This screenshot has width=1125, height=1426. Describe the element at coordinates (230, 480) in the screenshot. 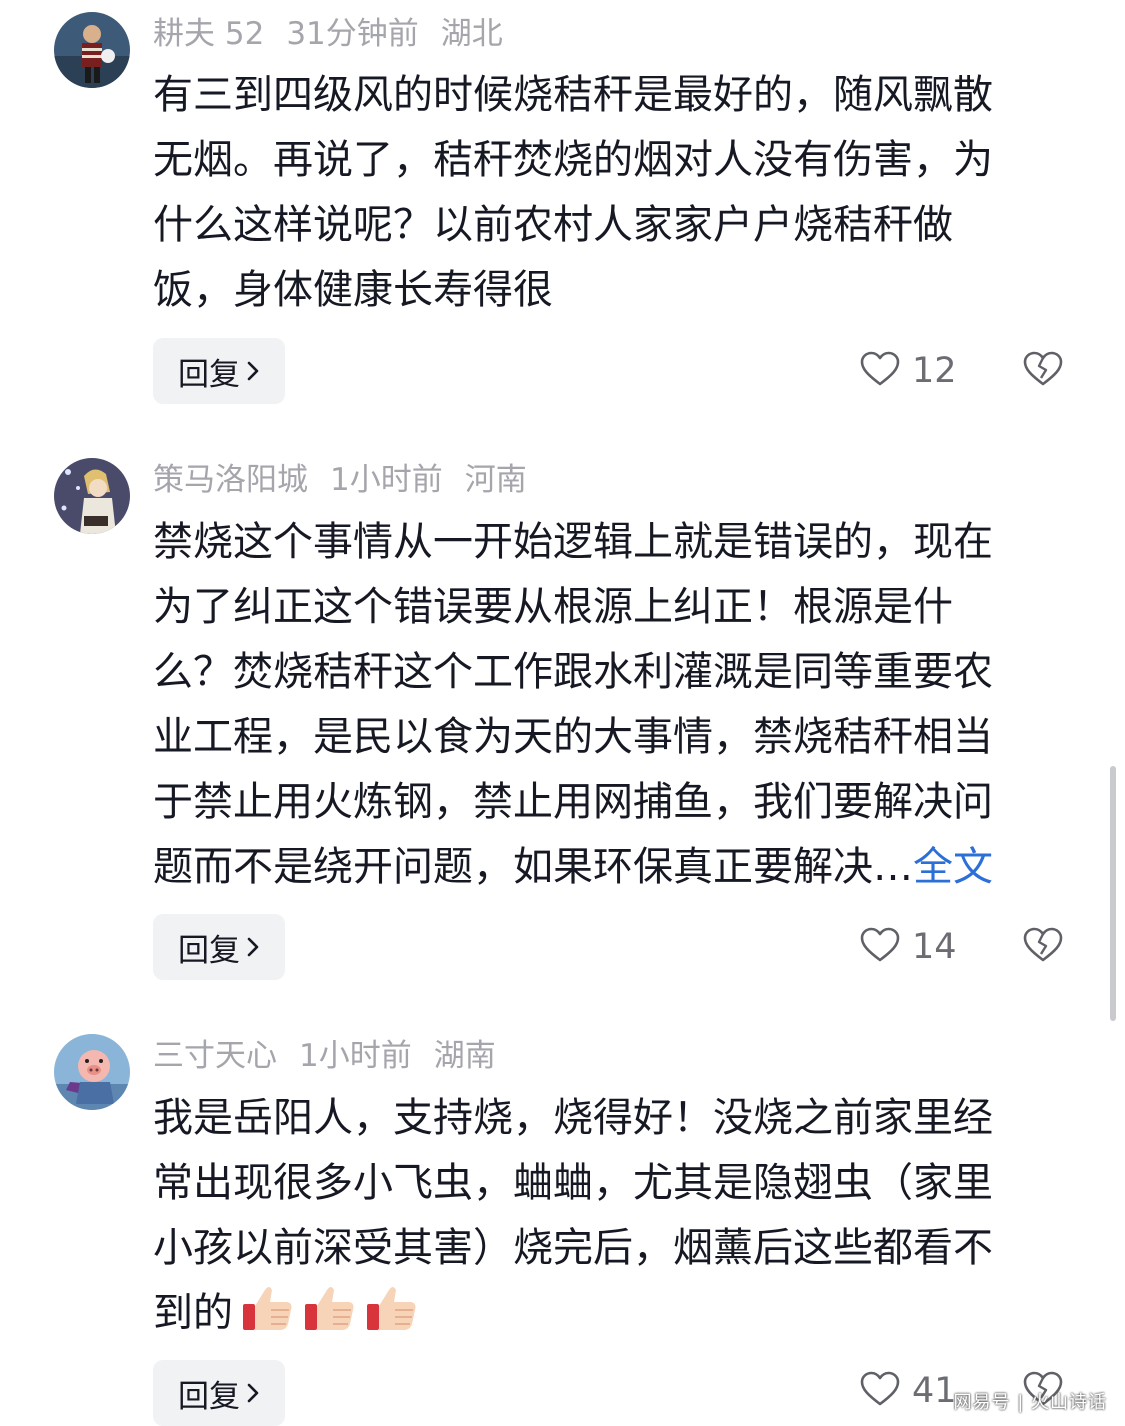

I see `username: 策马洛阳城` at that location.